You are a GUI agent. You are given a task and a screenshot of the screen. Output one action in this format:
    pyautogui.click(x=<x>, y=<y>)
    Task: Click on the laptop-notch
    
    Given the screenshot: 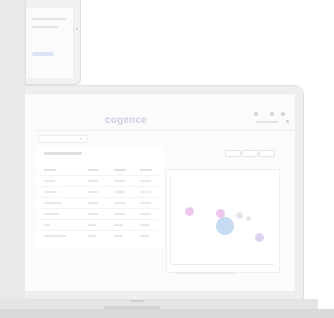 What is the action you would take?
    pyautogui.click(x=132, y=307)
    